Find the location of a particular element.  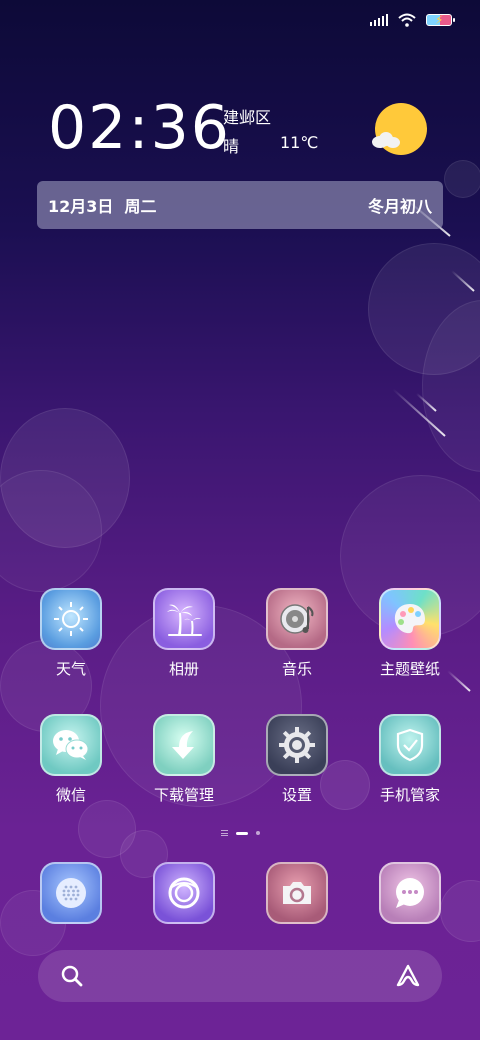

signal-icon is located at coordinates (379, 20).